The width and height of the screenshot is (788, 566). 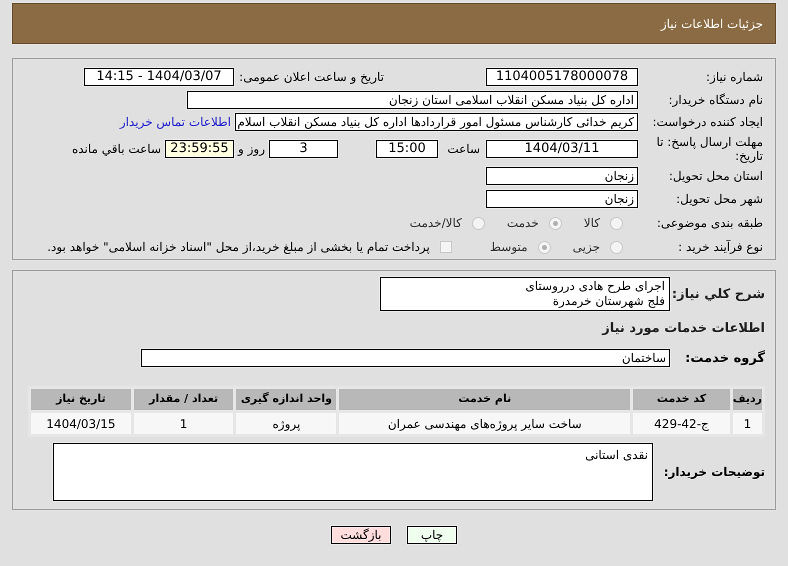 What do you see at coordinates (436, 223) in the screenshot?
I see `radio-label: کالا/خدمت` at bounding box center [436, 223].